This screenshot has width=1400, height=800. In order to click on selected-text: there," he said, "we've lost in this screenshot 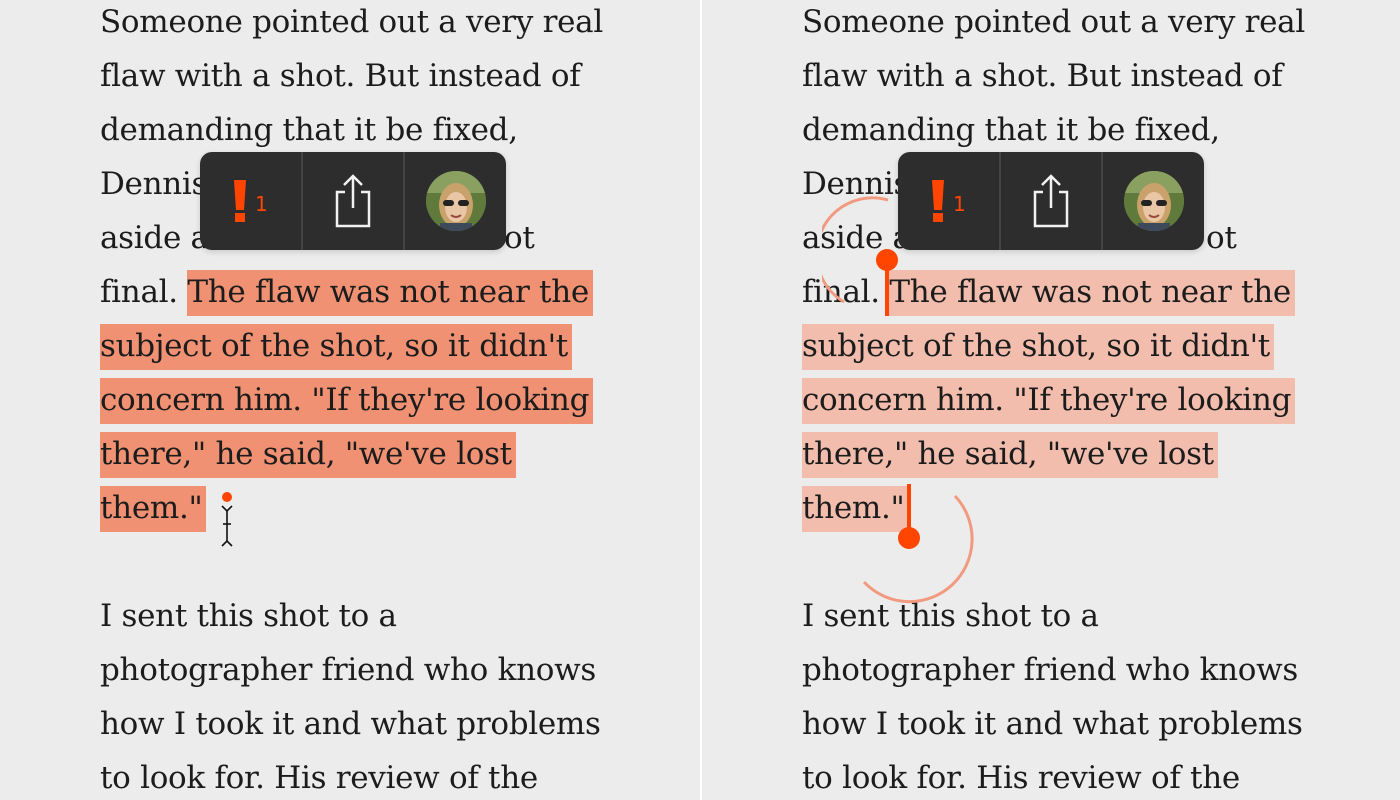, I will do `click(1010, 455)`.